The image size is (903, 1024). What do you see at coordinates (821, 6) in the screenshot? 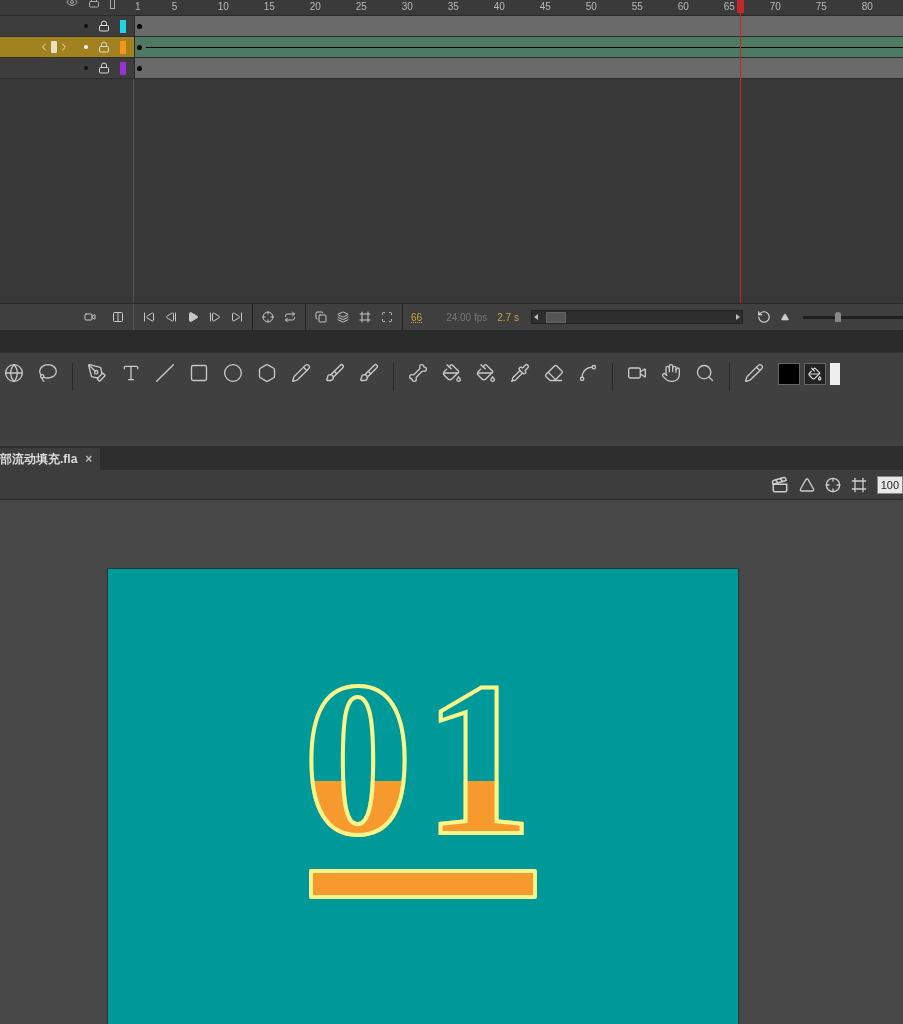
I see `frame-number: 75` at bounding box center [821, 6].